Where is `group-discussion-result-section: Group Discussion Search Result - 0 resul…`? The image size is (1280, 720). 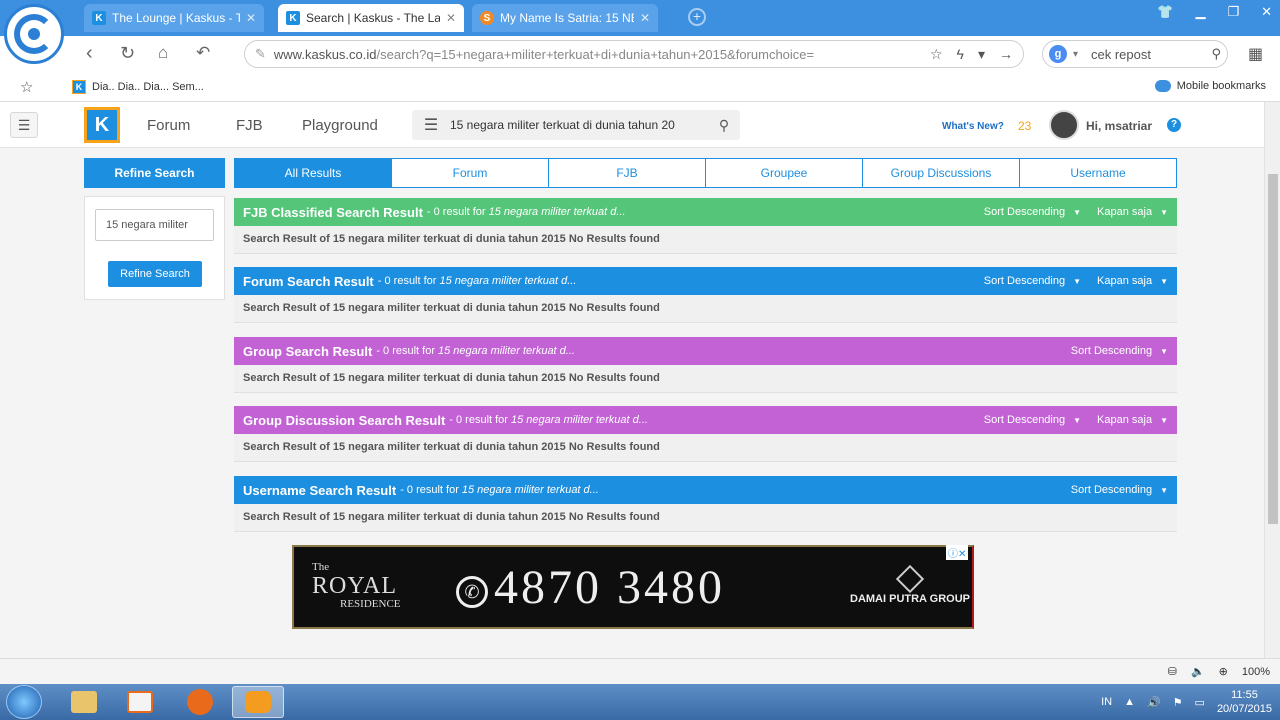
group-discussion-result-section: Group Discussion Search Result - 0 resul… is located at coordinates (705, 434).